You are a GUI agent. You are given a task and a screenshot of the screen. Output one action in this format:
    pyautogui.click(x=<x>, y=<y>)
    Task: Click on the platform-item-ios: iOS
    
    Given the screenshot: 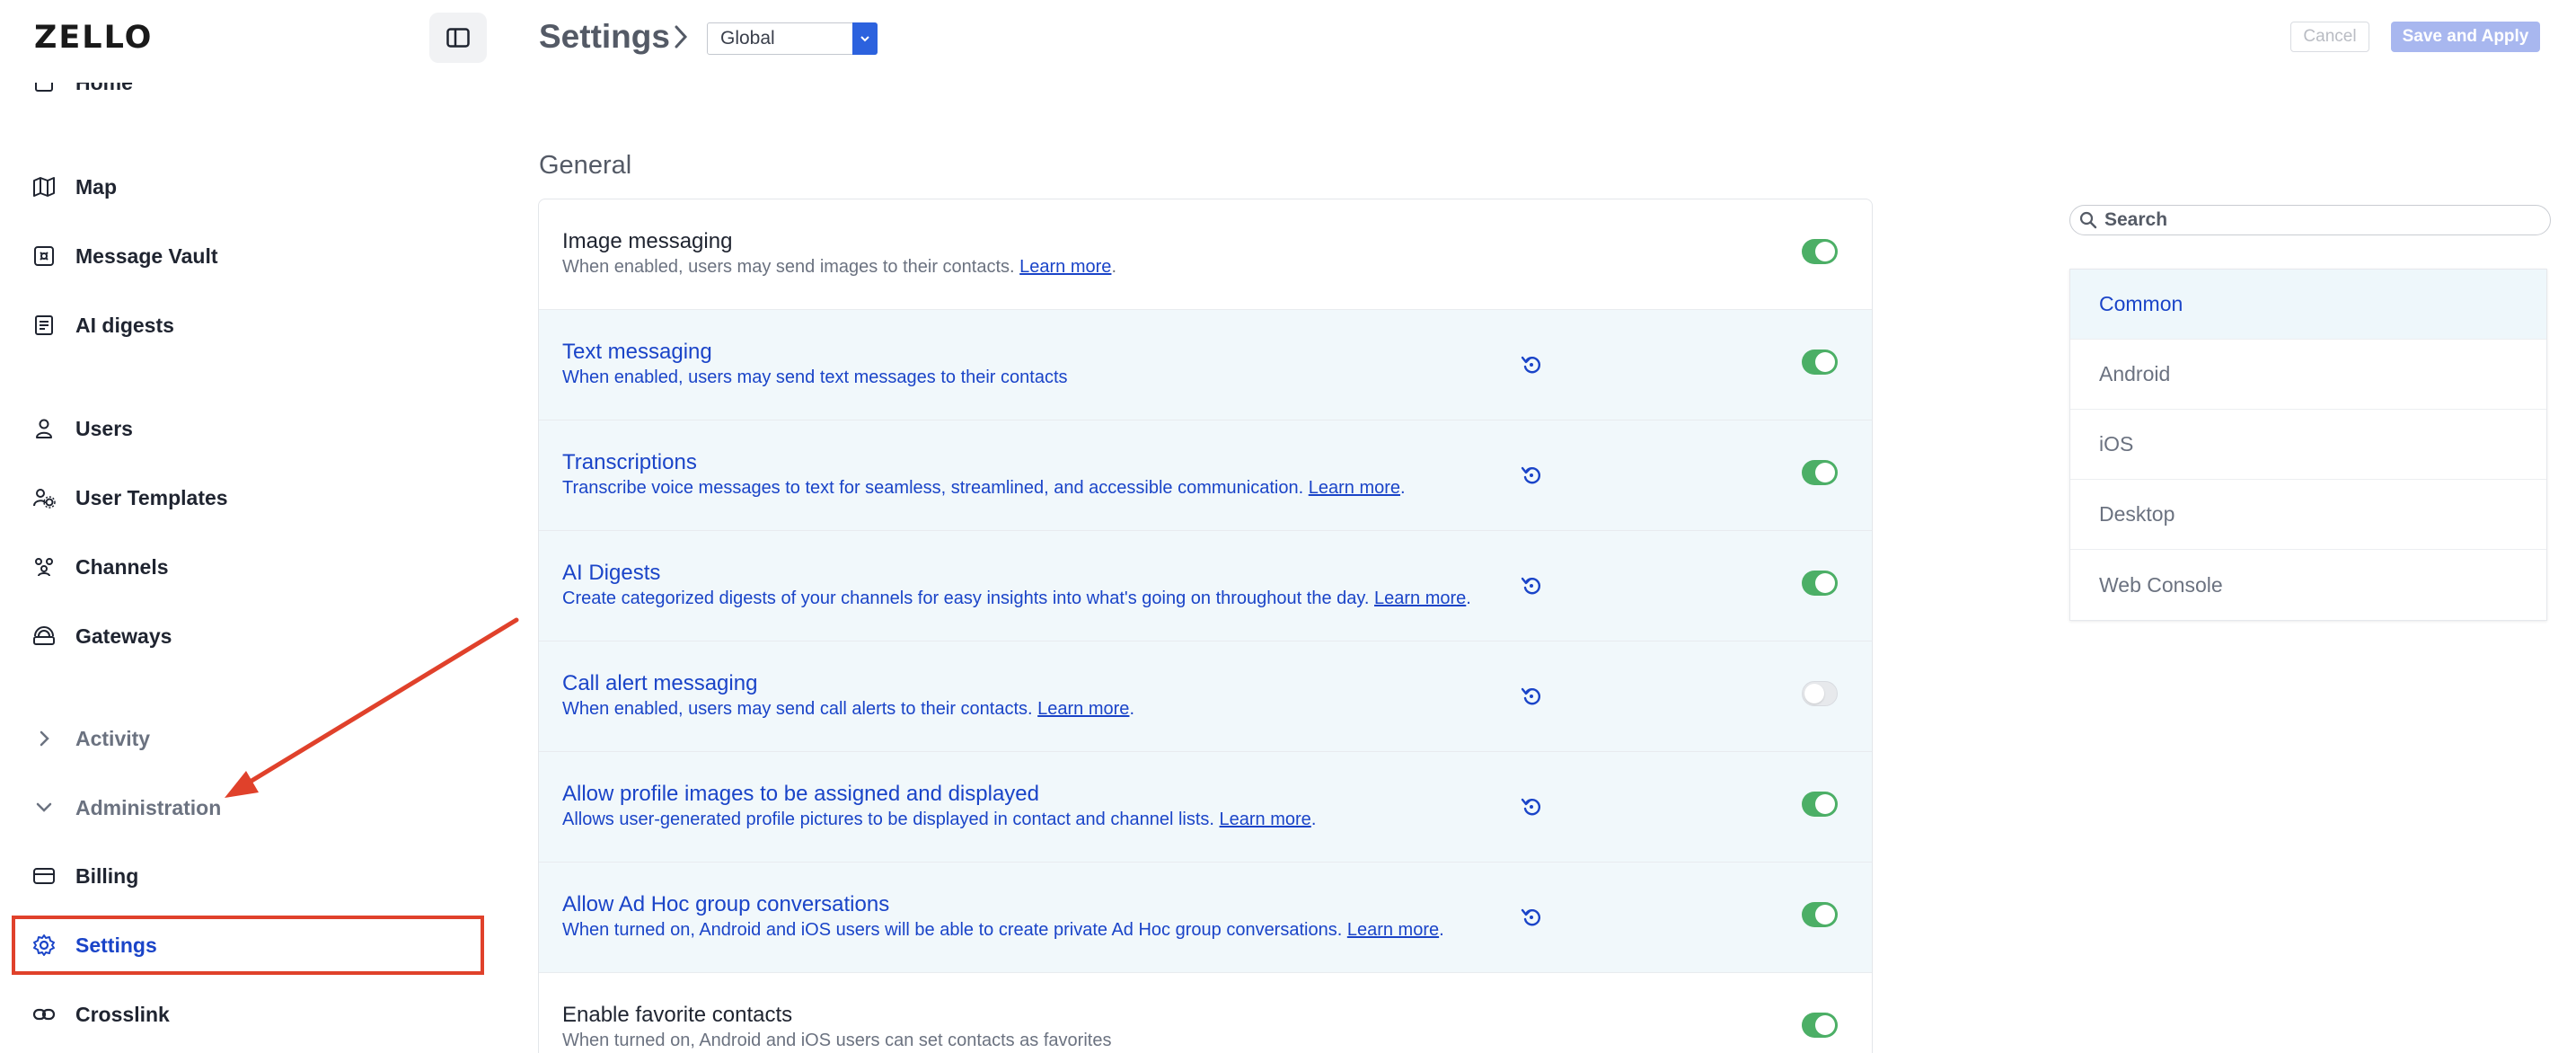 What is the action you would take?
    pyautogui.click(x=2308, y=445)
    